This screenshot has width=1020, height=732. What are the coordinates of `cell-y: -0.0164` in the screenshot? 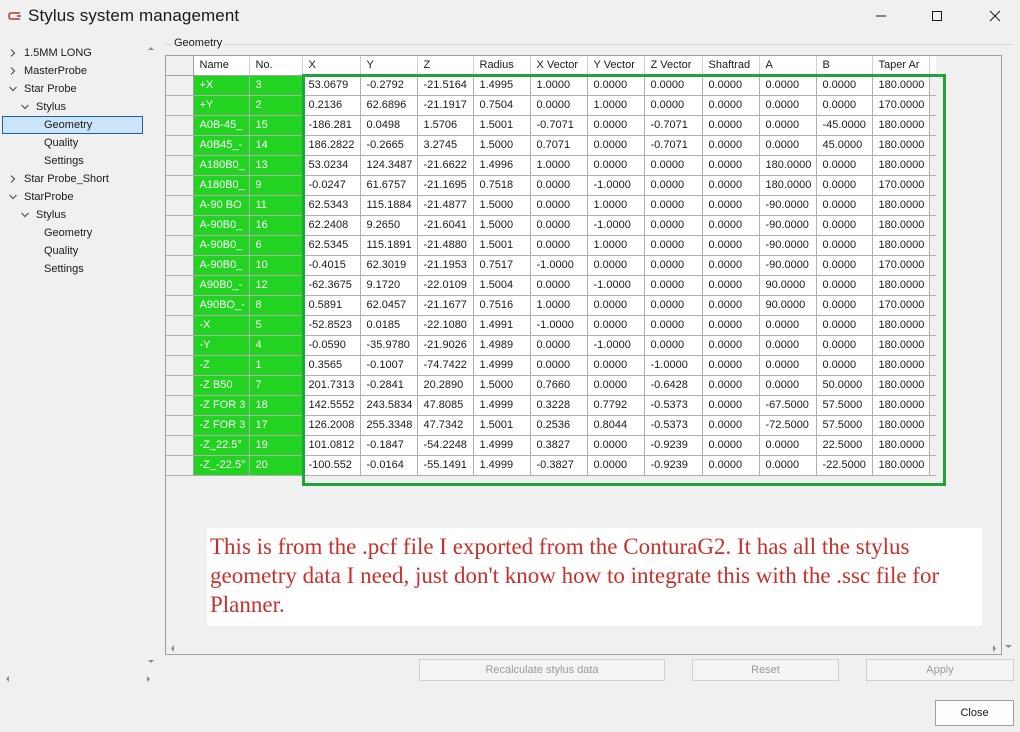 It's located at (389, 465).